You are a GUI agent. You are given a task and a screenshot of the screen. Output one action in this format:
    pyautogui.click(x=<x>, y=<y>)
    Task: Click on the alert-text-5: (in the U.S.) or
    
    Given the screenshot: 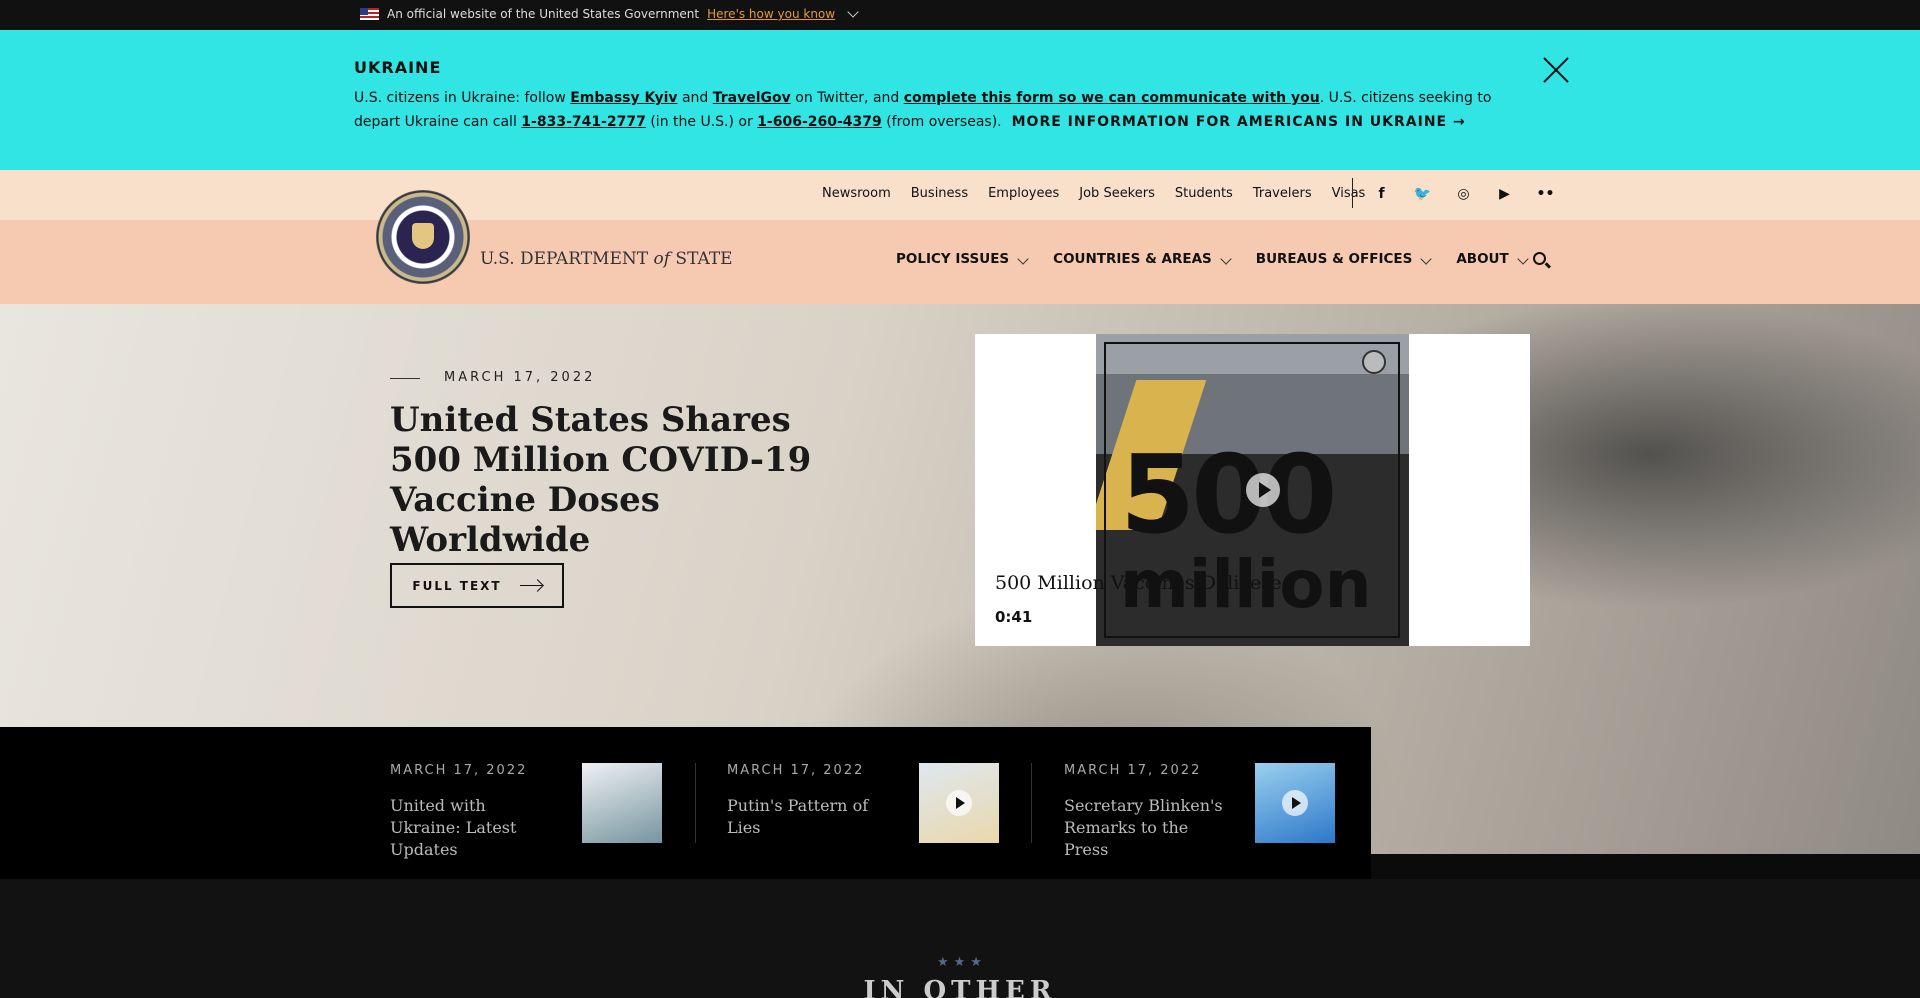 What is the action you would take?
    pyautogui.click(x=701, y=122)
    